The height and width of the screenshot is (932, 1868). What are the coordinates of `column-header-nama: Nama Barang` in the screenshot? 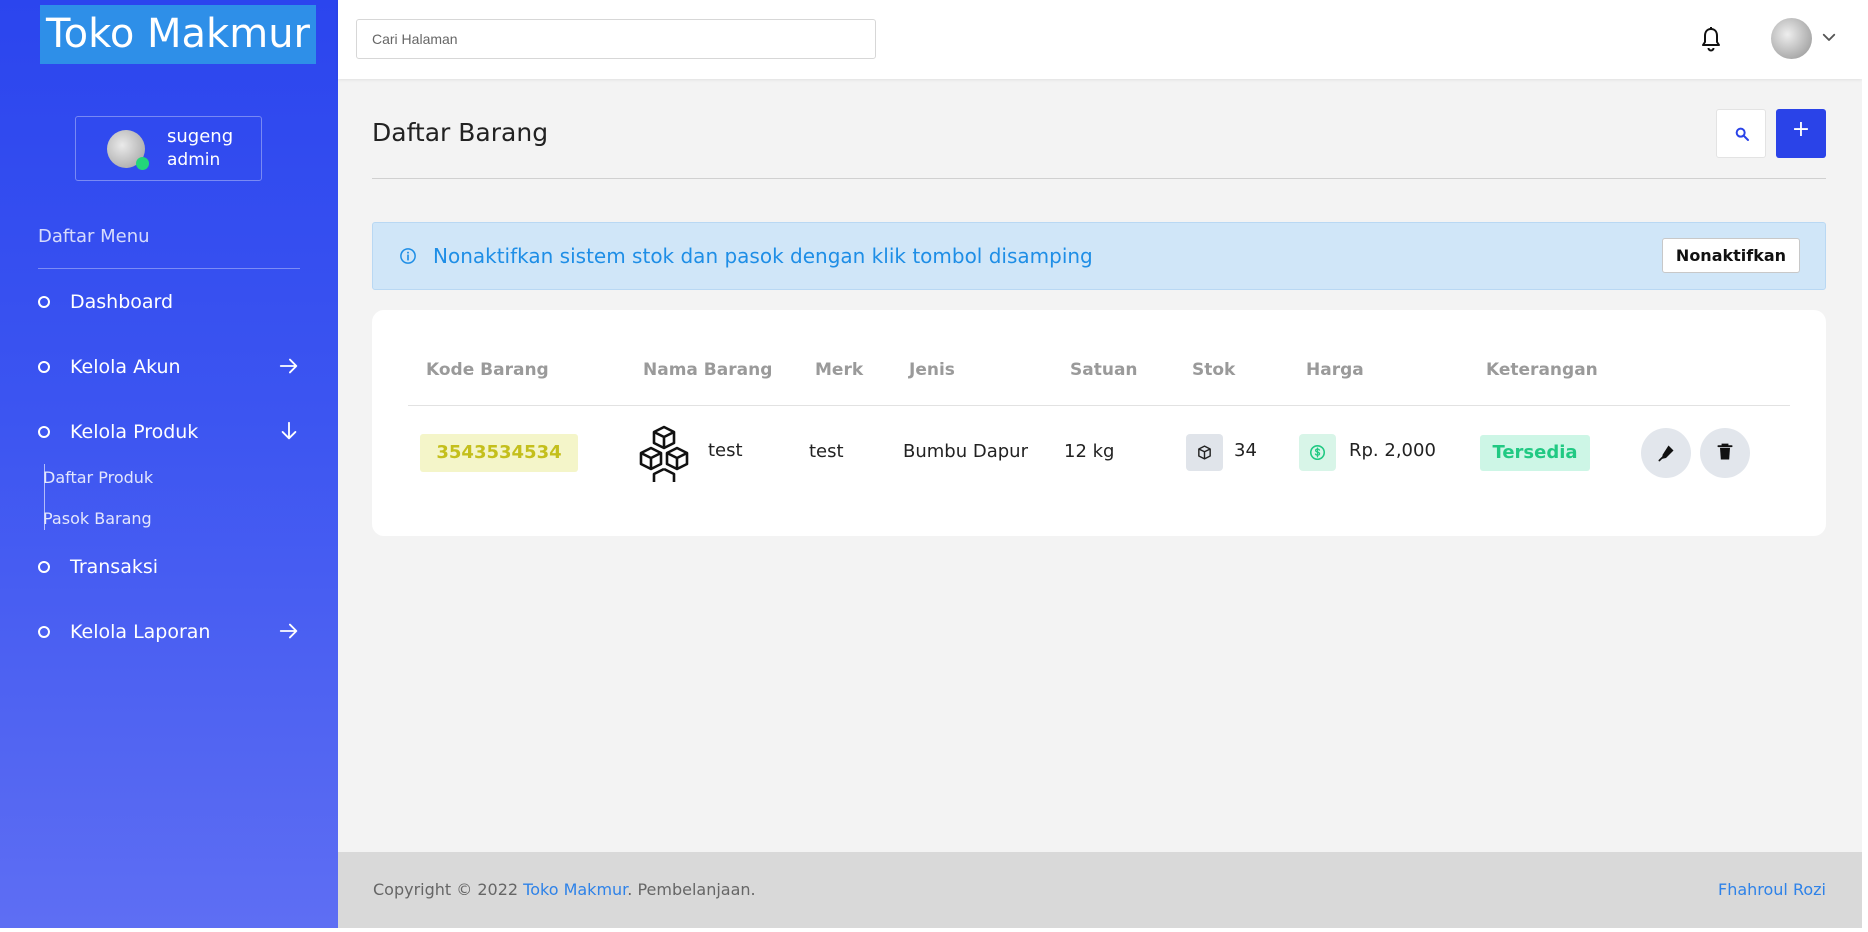 It's located at (708, 370).